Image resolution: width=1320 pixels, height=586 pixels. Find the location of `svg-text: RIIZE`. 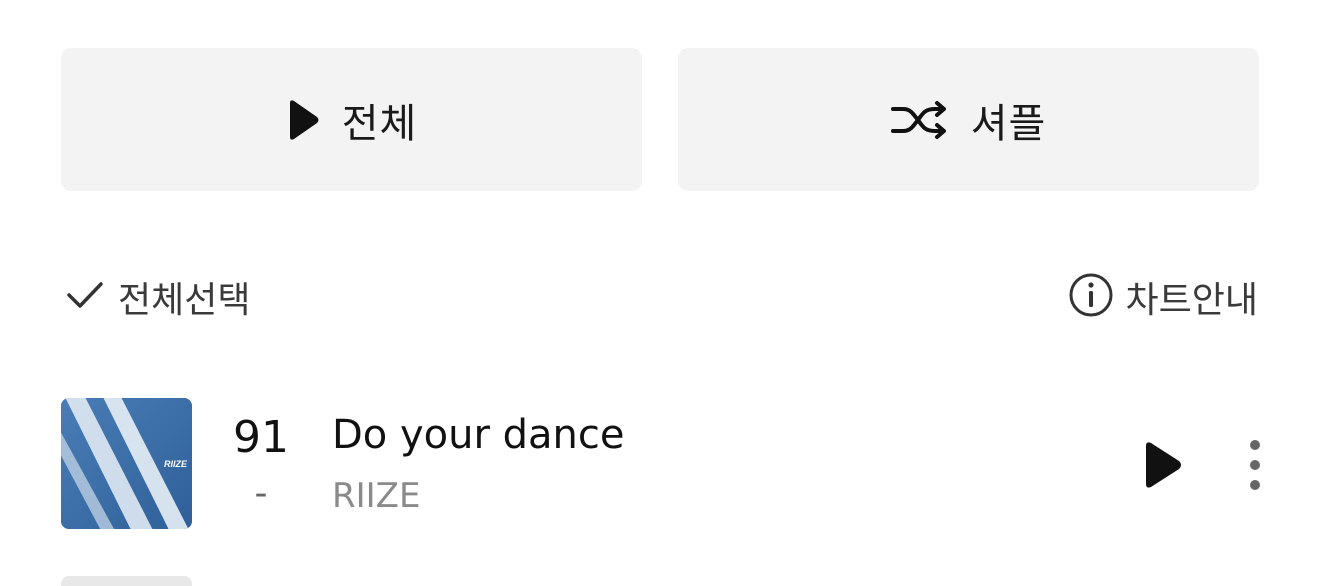

svg-text: RIIZE is located at coordinates (176, 464).